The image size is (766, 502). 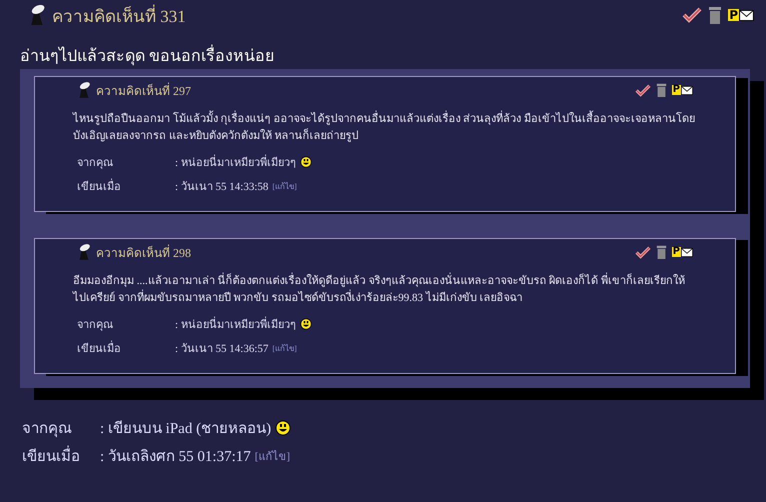 I want to click on post-date: : วันเนา 55 14:33:58, so click(x=221, y=187).